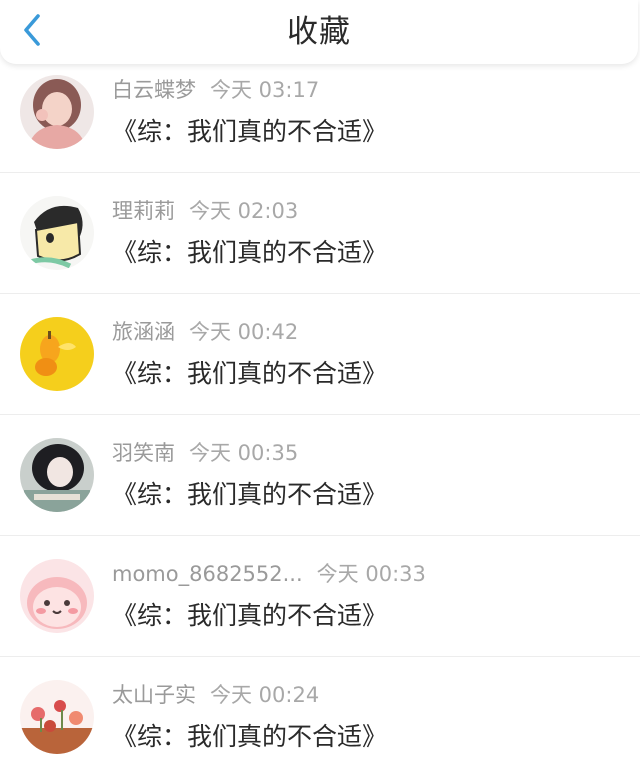  I want to click on item-meta: 理莉莉 今天 02:03, so click(205, 211).